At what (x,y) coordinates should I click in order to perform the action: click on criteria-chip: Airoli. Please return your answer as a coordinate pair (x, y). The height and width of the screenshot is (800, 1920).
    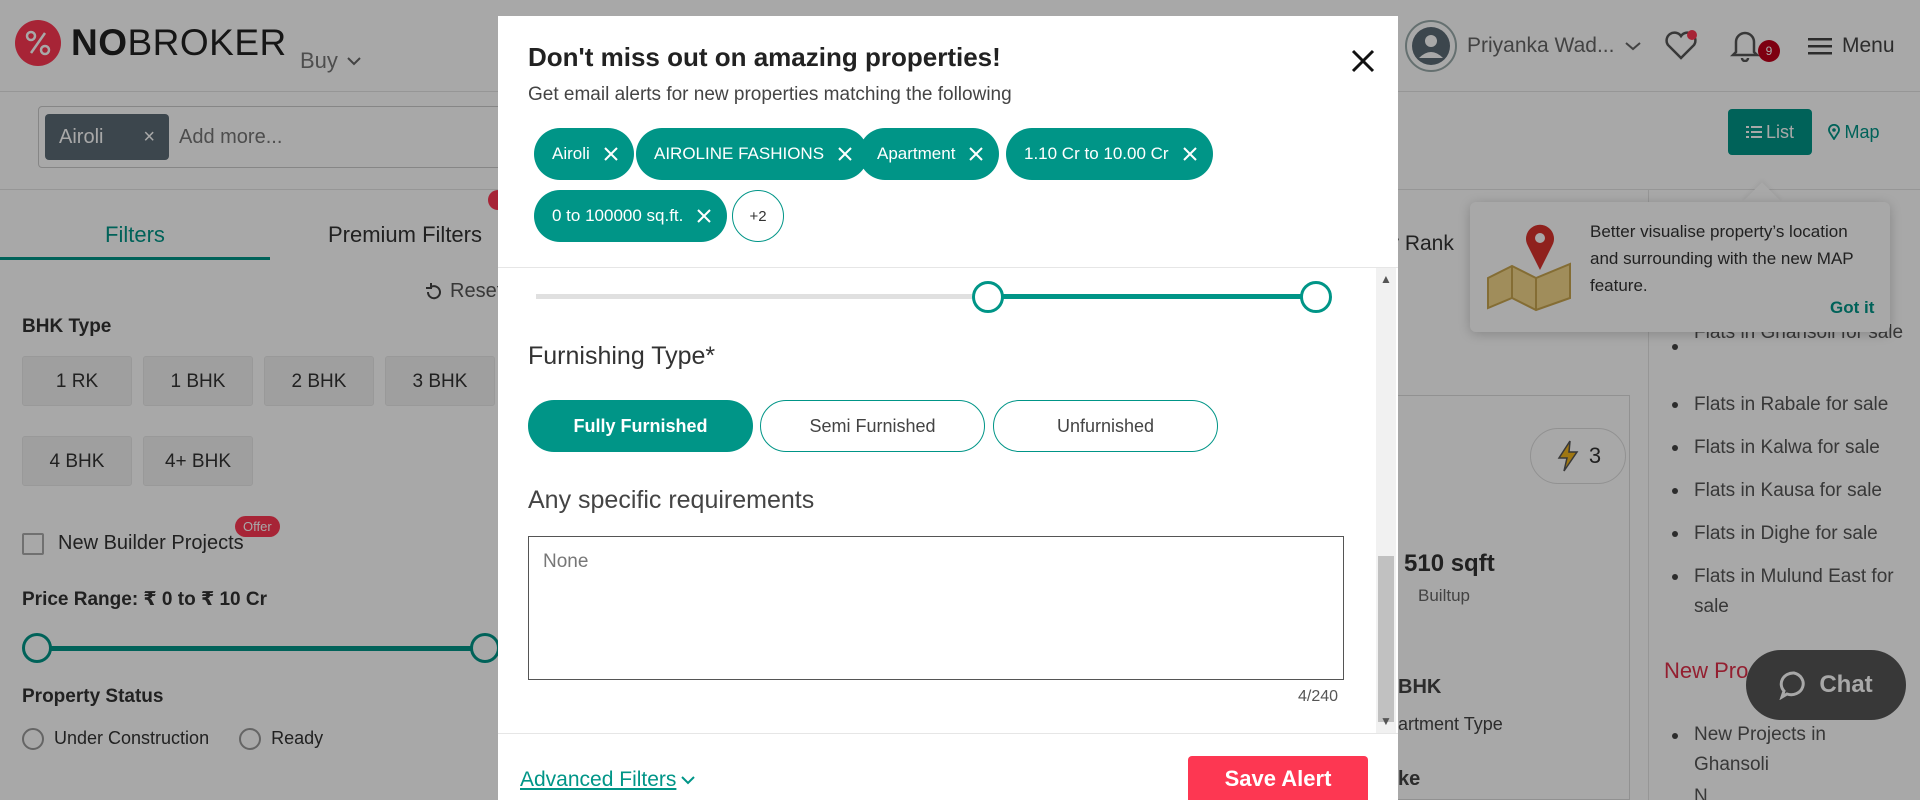
    Looking at the image, I should click on (584, 154).